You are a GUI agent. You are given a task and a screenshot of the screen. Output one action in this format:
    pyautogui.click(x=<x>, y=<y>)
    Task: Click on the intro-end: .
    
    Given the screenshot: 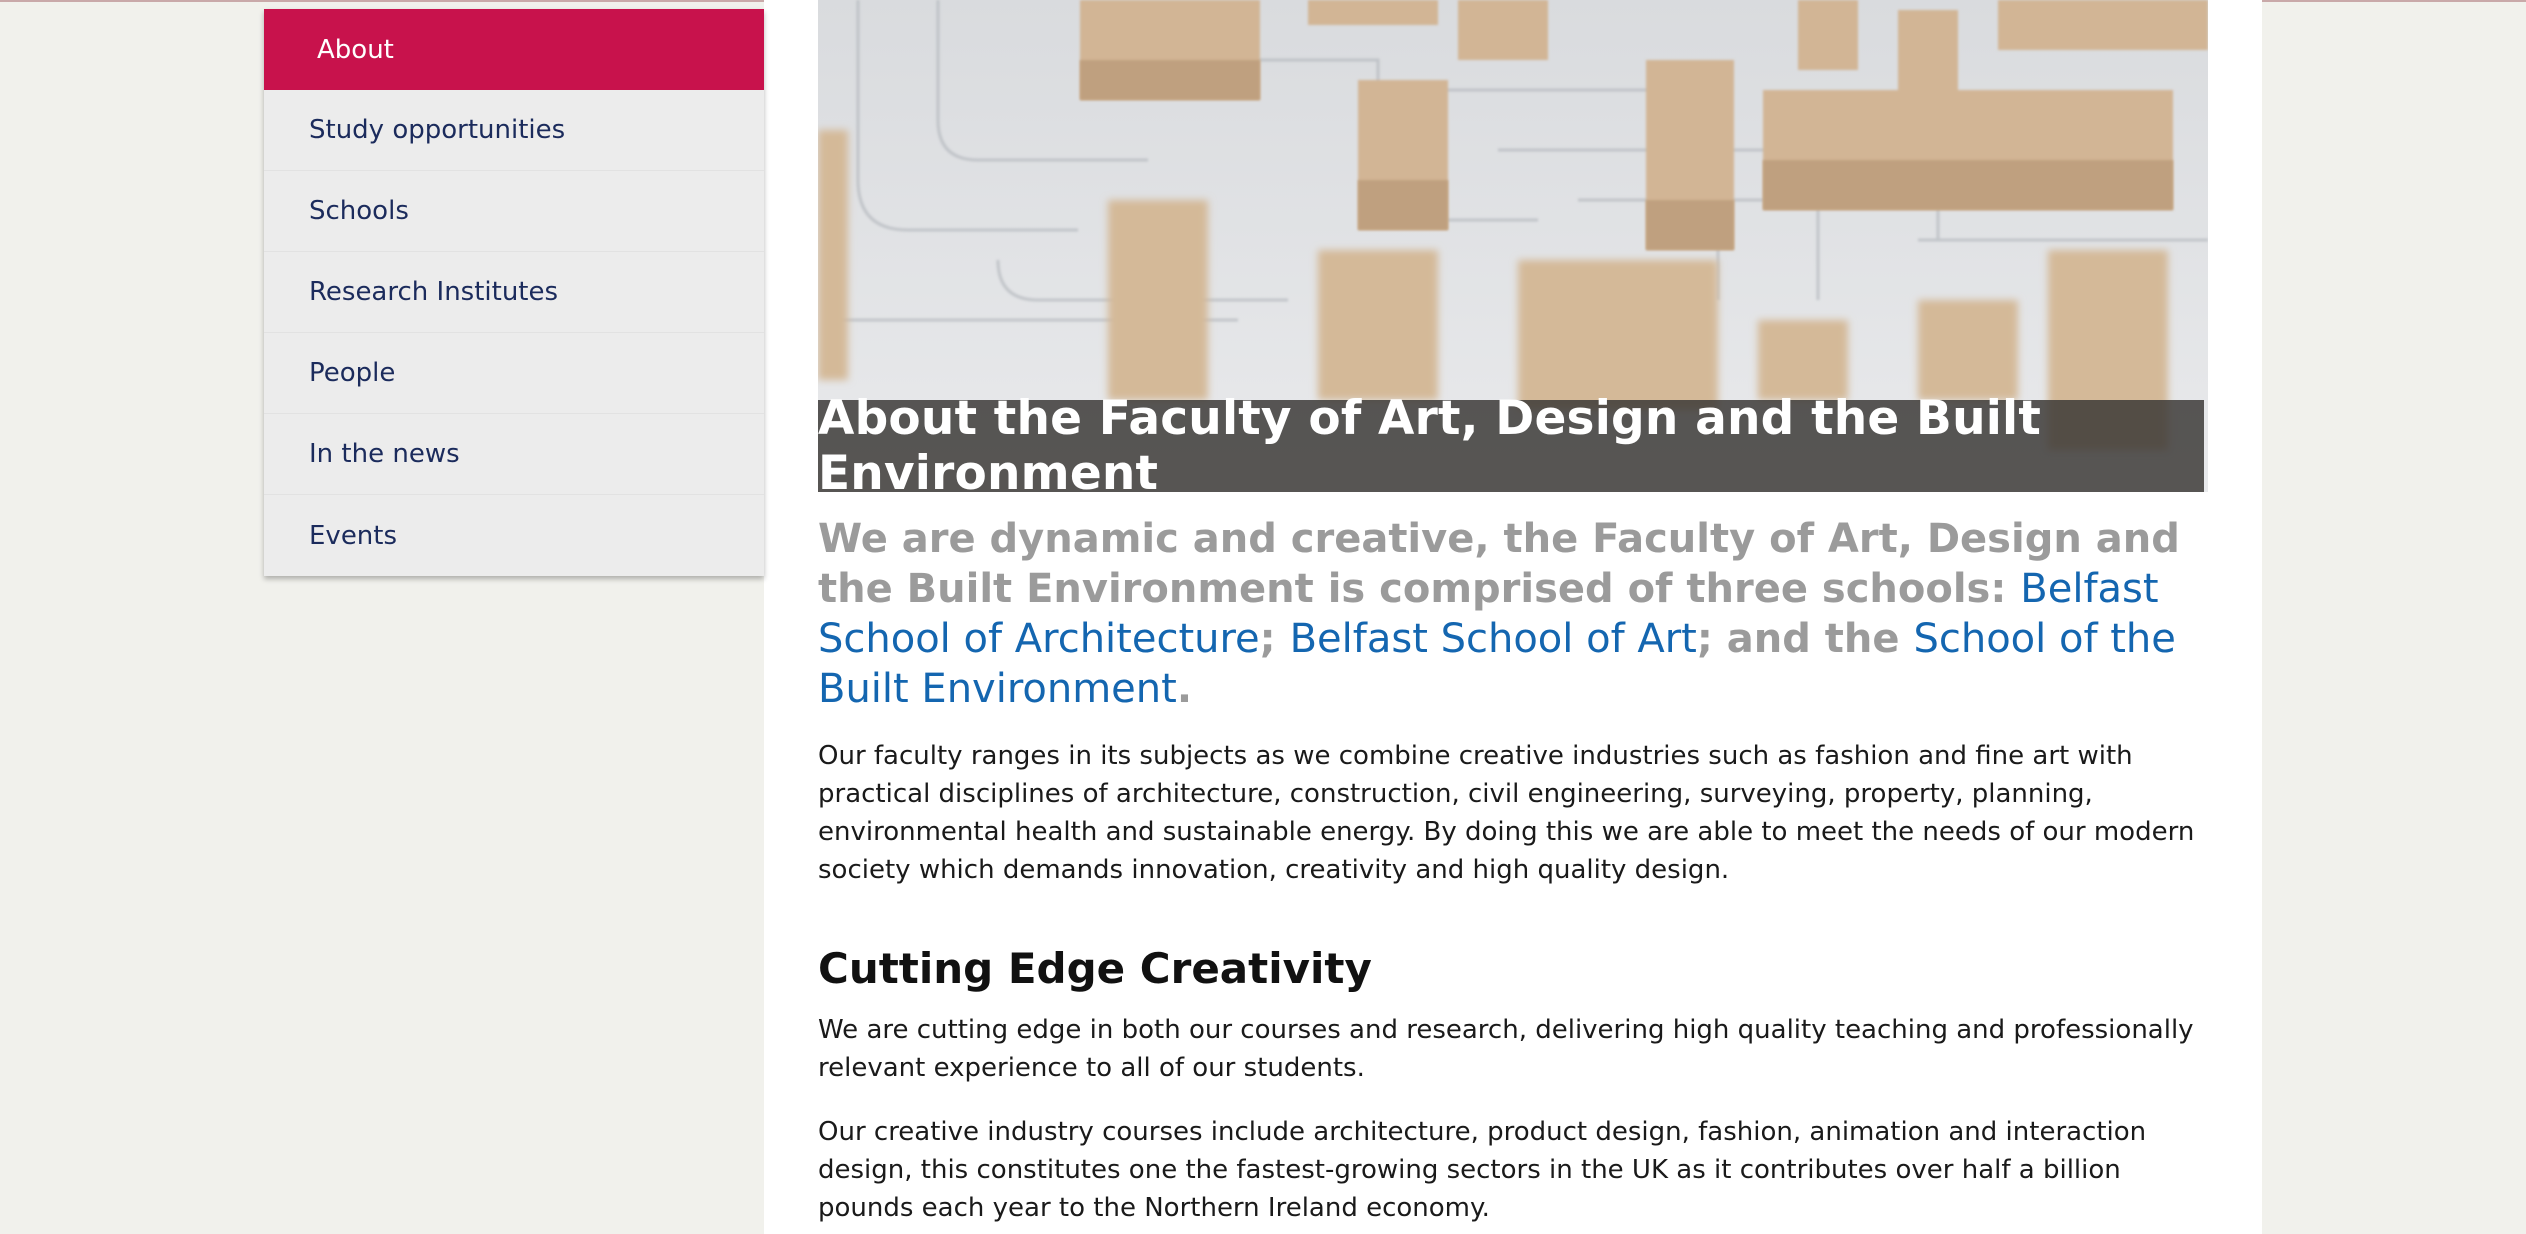 What is the action you would take?
    pyautogui.click(x=1184, y=689)
    